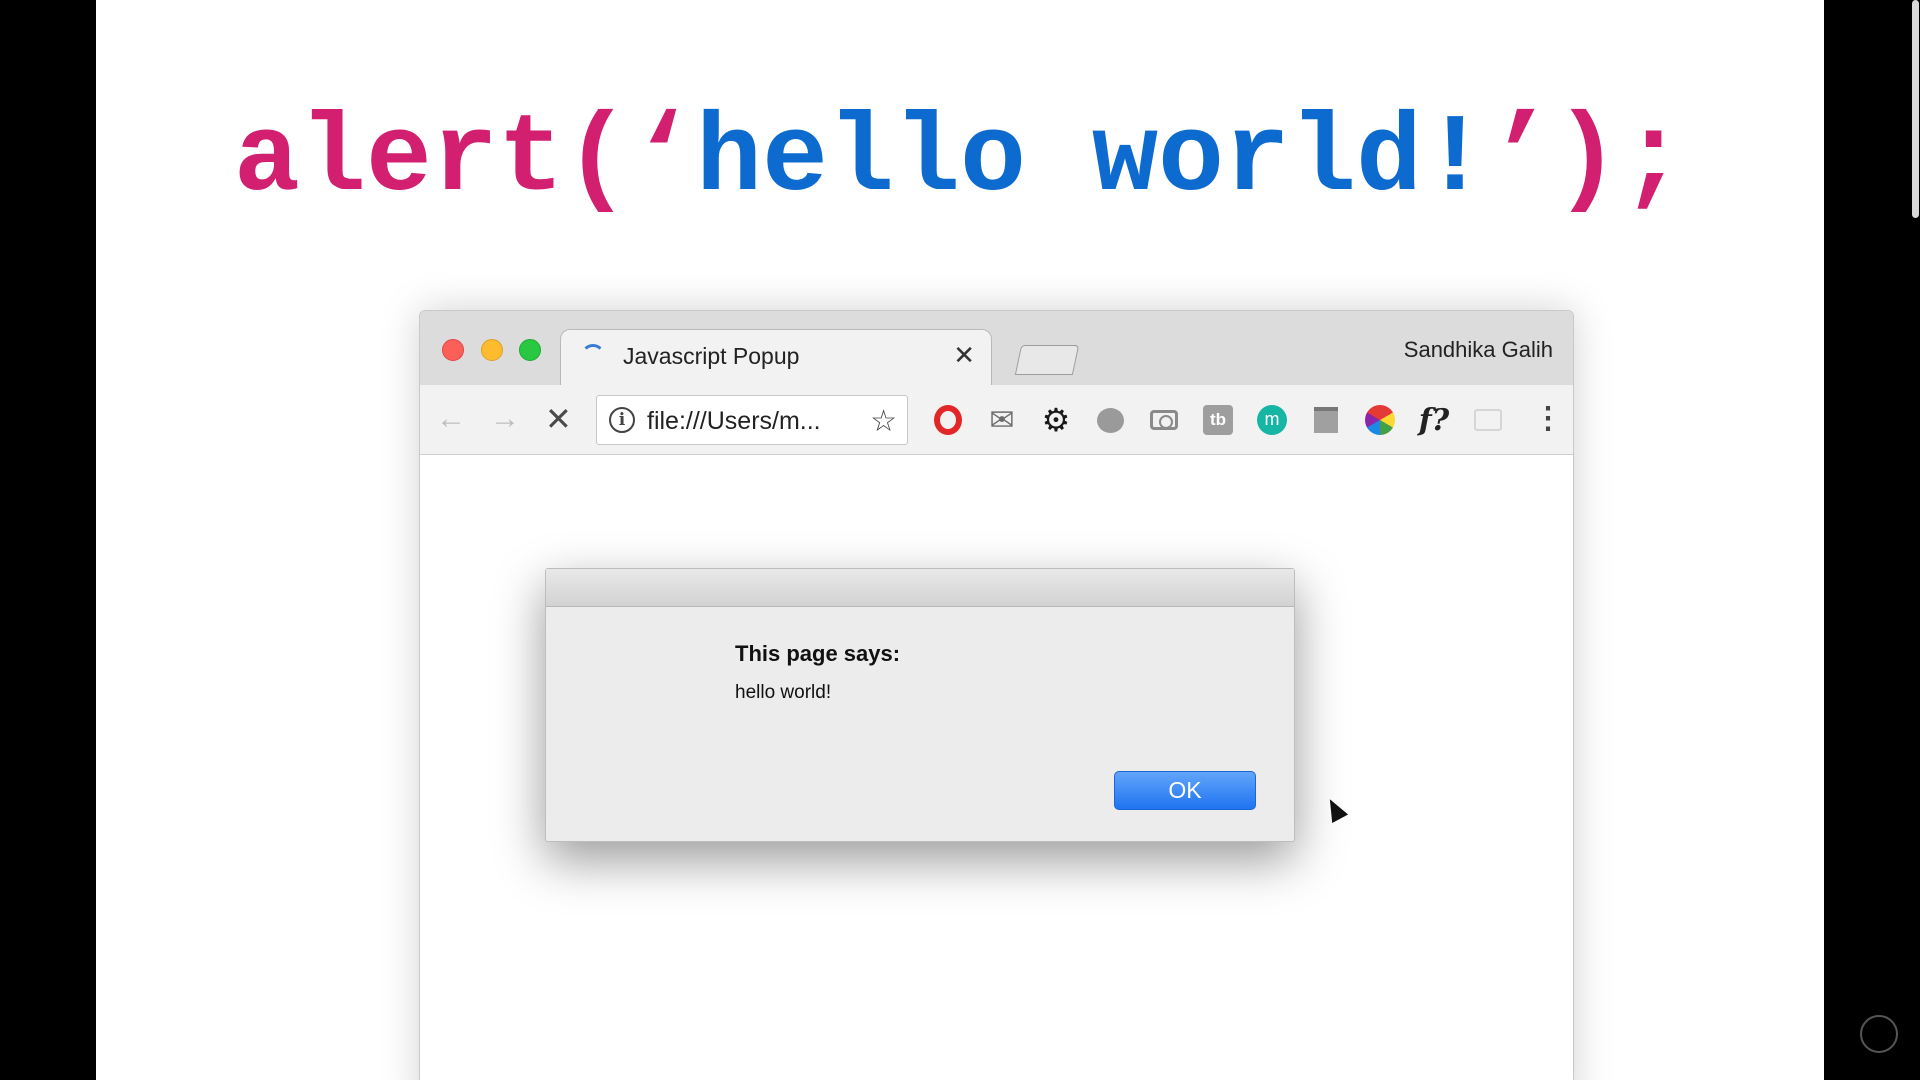  What do you see at coordinates (1056, 420) in the screenshot?
I see `gear-icon: ⚙` at bounding box center [1056, 420].